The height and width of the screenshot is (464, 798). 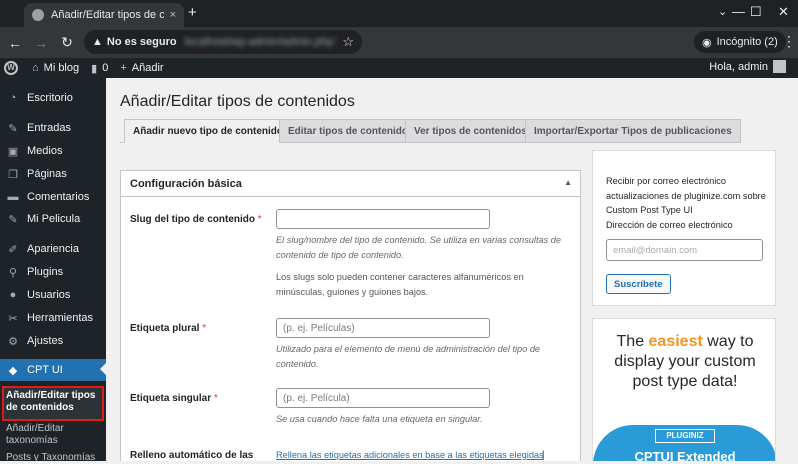 I want to click on plugin-icon: ⚲, so click(x=13, y=272).